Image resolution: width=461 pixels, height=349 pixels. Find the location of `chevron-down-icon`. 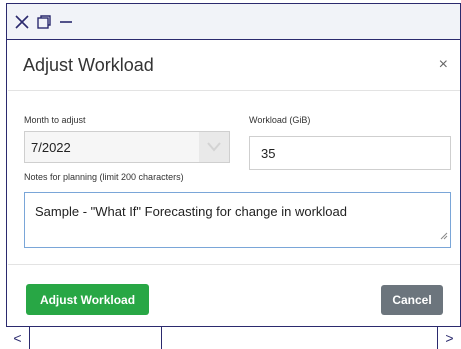

chevron-down-icon is located at coordinates (214, 147).